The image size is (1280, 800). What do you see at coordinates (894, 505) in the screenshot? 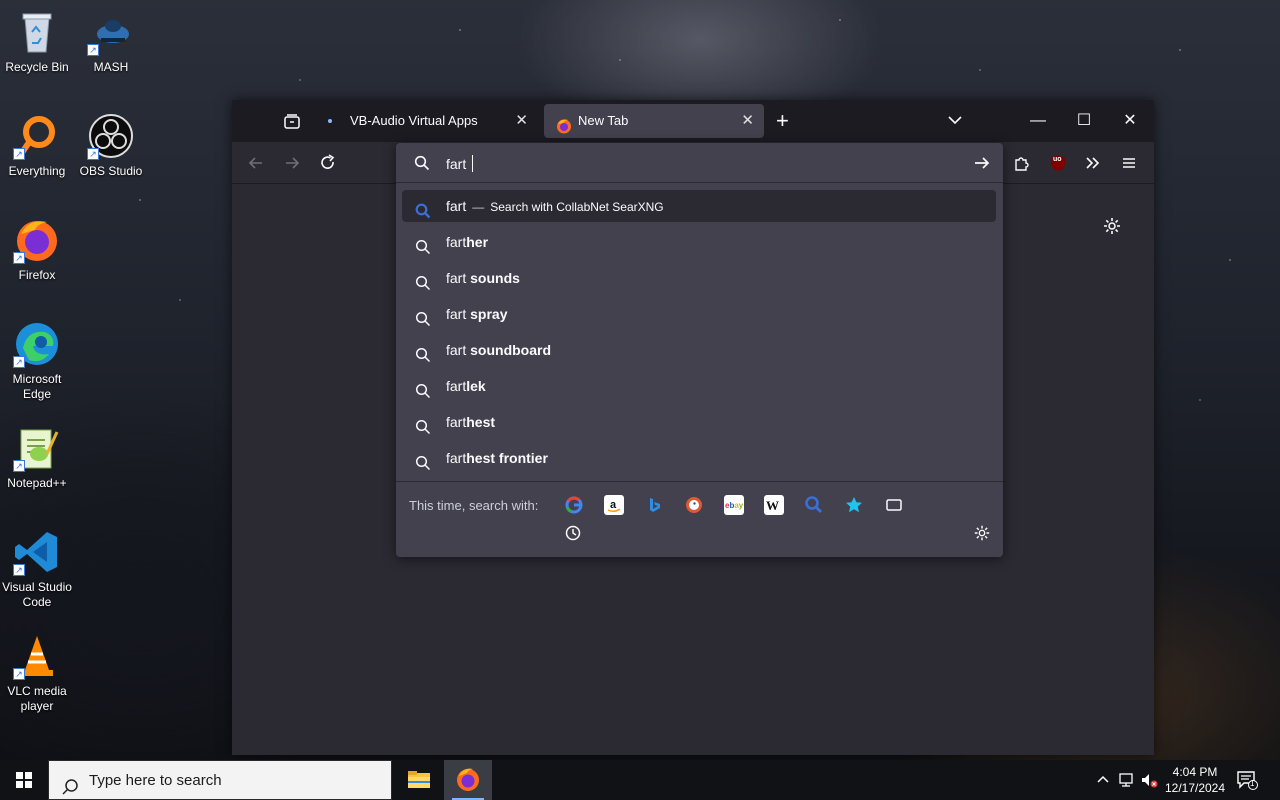
I see `tabs-icon` at bounding box center [894, 505].